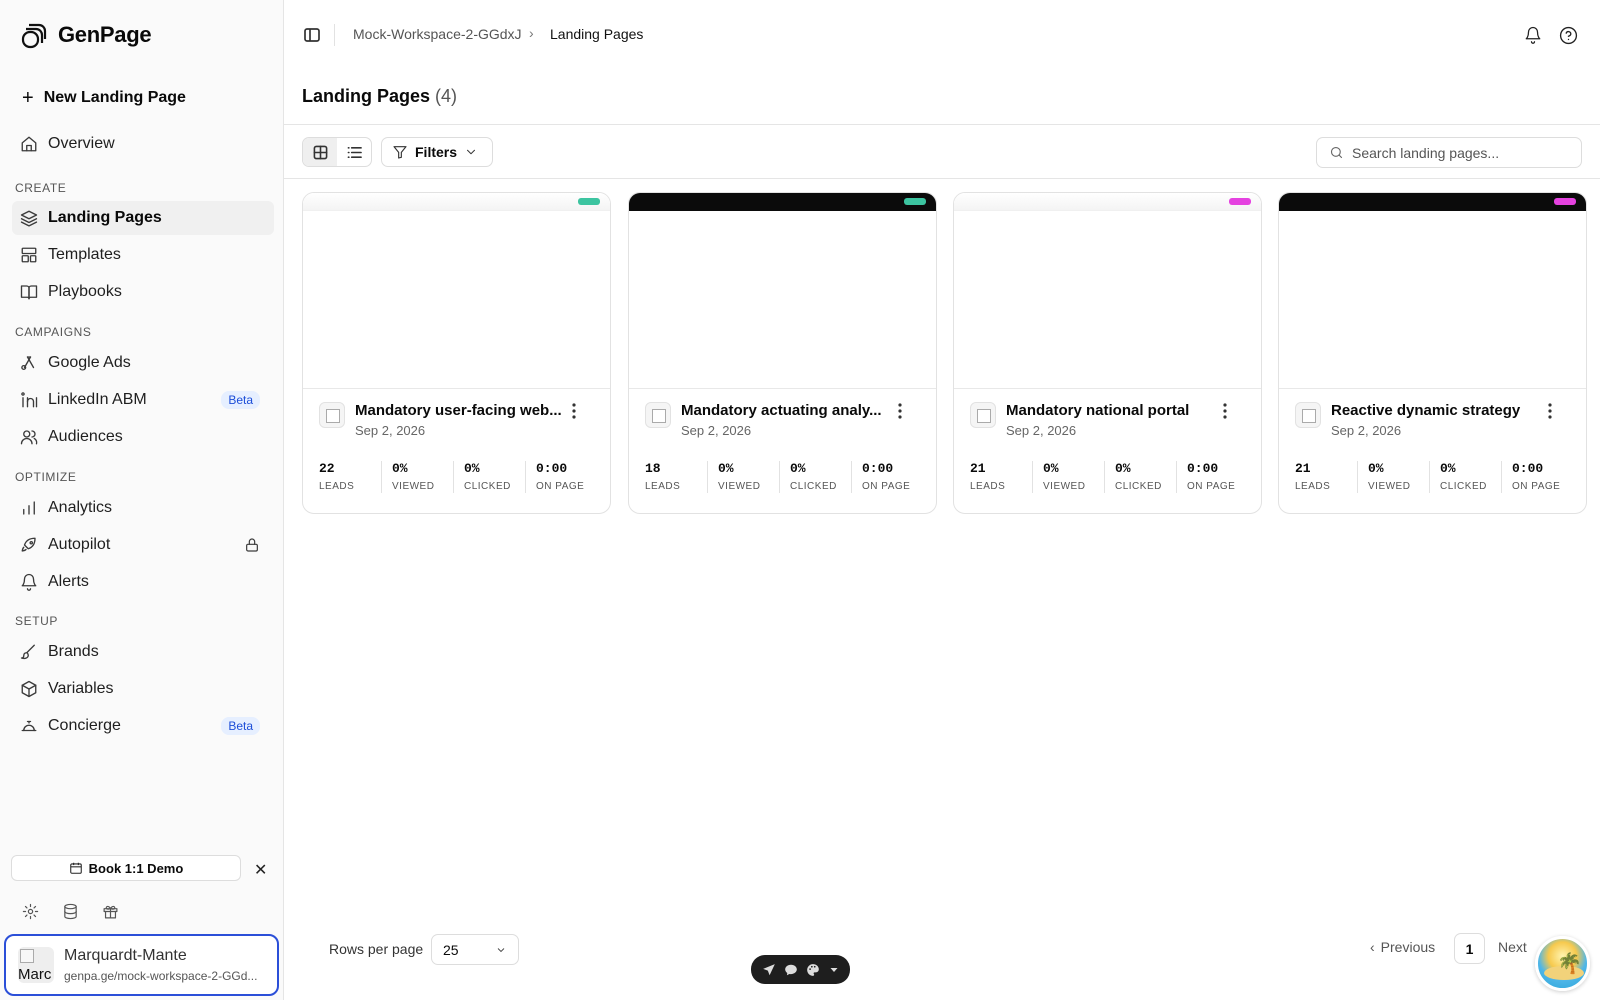 Image resolution: width=1600 pixels, height=1000 pixels. I want to click on sidebar-item-landing-pages: Landing Pages, so click(143, 218).